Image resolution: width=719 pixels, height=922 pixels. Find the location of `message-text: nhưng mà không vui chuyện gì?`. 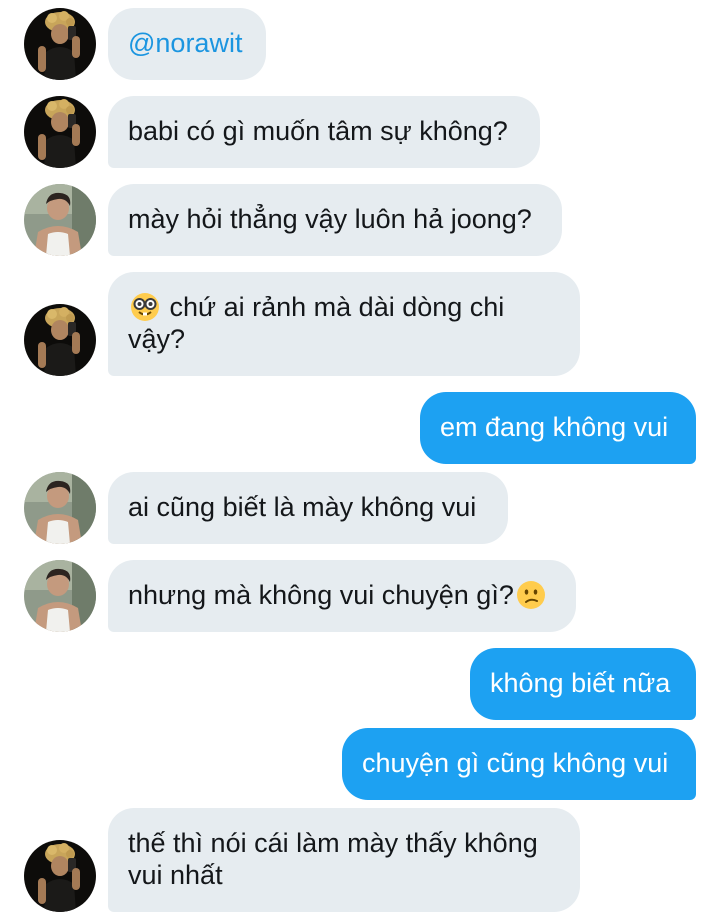

message-text: nhưng mà không vui chuyện gì? is located at coordinates (321, 595).